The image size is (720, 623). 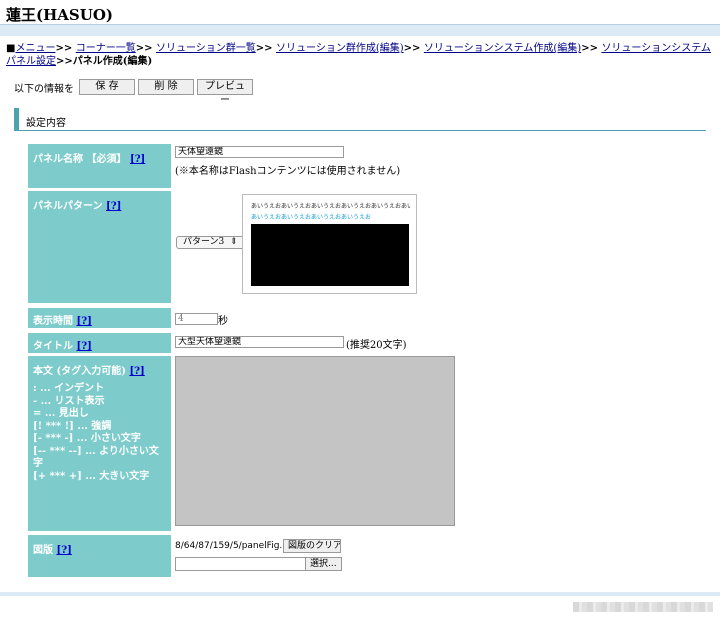 What do you see at coordinates (223, 321) in the screenshot?
I see `display-time-unit: 秒` at bounding box center [223, 321].